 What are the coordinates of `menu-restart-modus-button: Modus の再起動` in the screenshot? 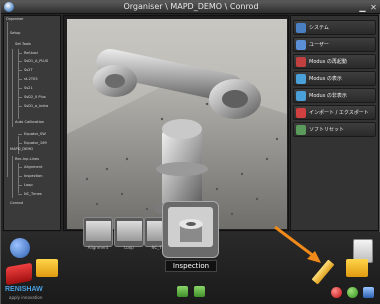 It's located at (334, 61).